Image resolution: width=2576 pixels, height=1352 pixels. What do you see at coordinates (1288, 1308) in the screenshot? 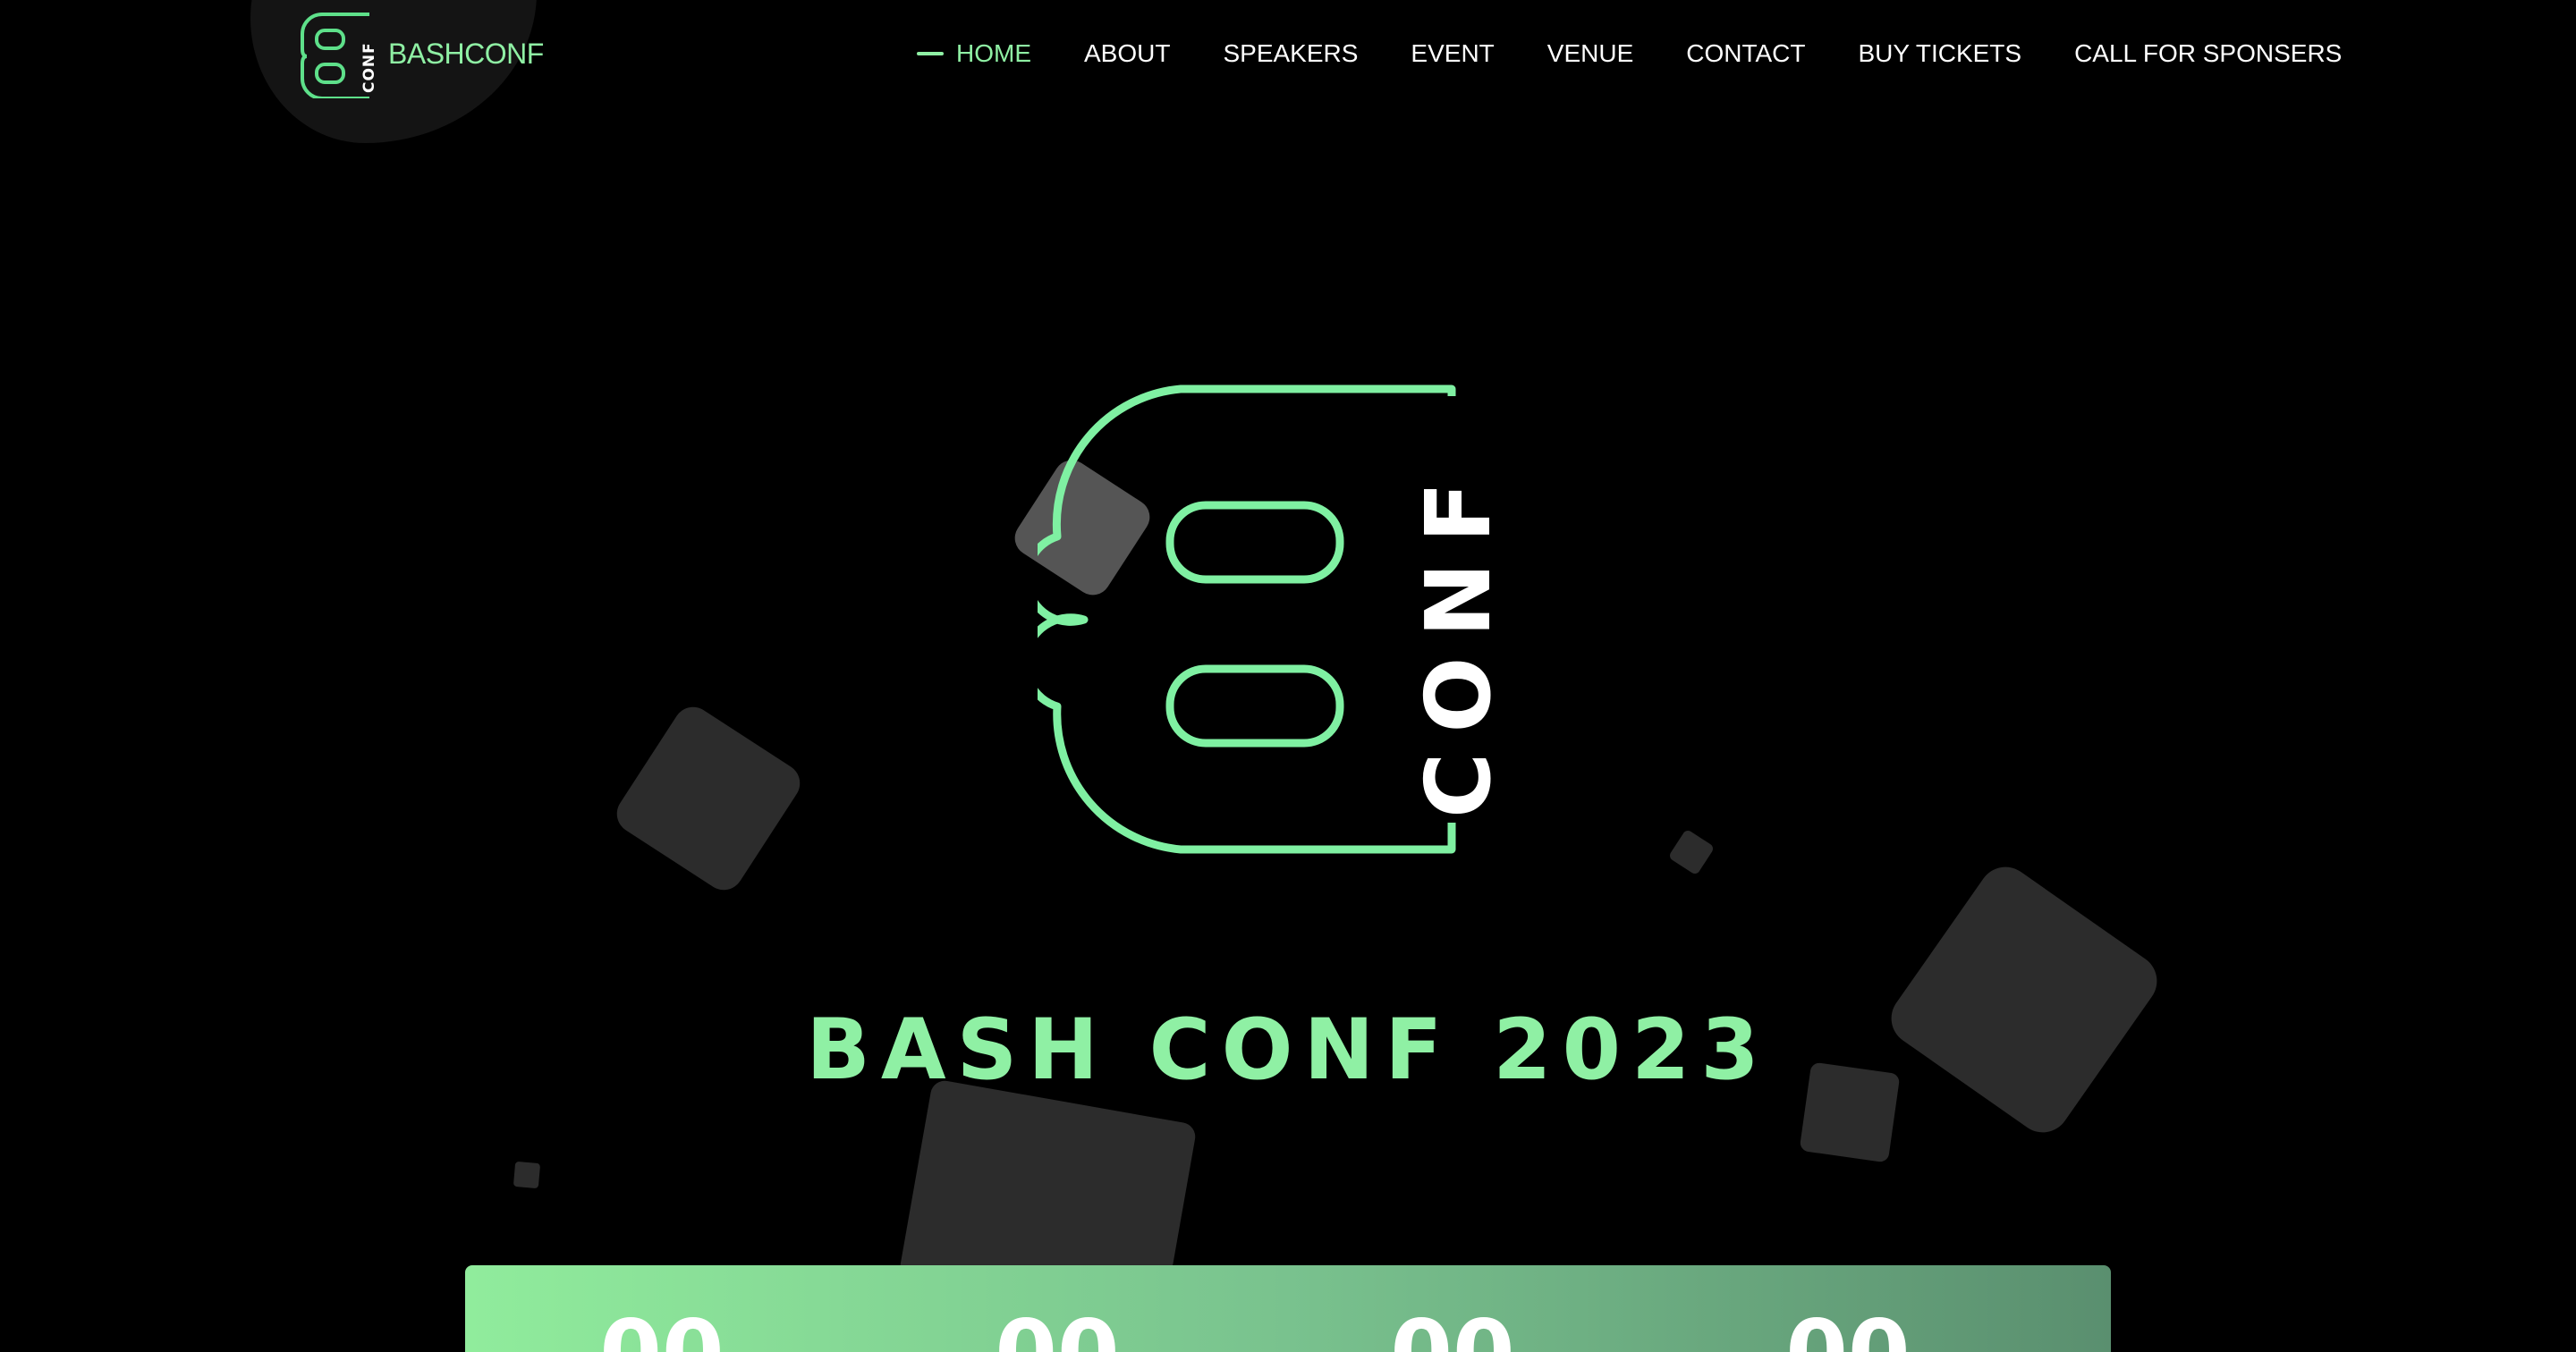
I see `countdown-panel: 00 00 00 00` at bounding box center [1288, 1308].